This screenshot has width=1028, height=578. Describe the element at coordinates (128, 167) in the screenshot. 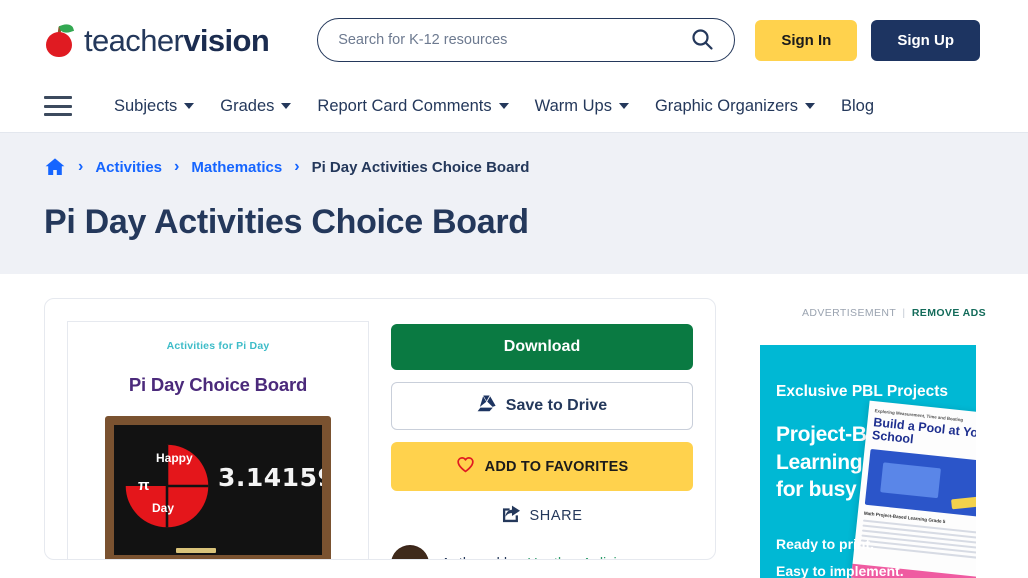

I see `breadcrumb-item-activities: Activities` at that location.